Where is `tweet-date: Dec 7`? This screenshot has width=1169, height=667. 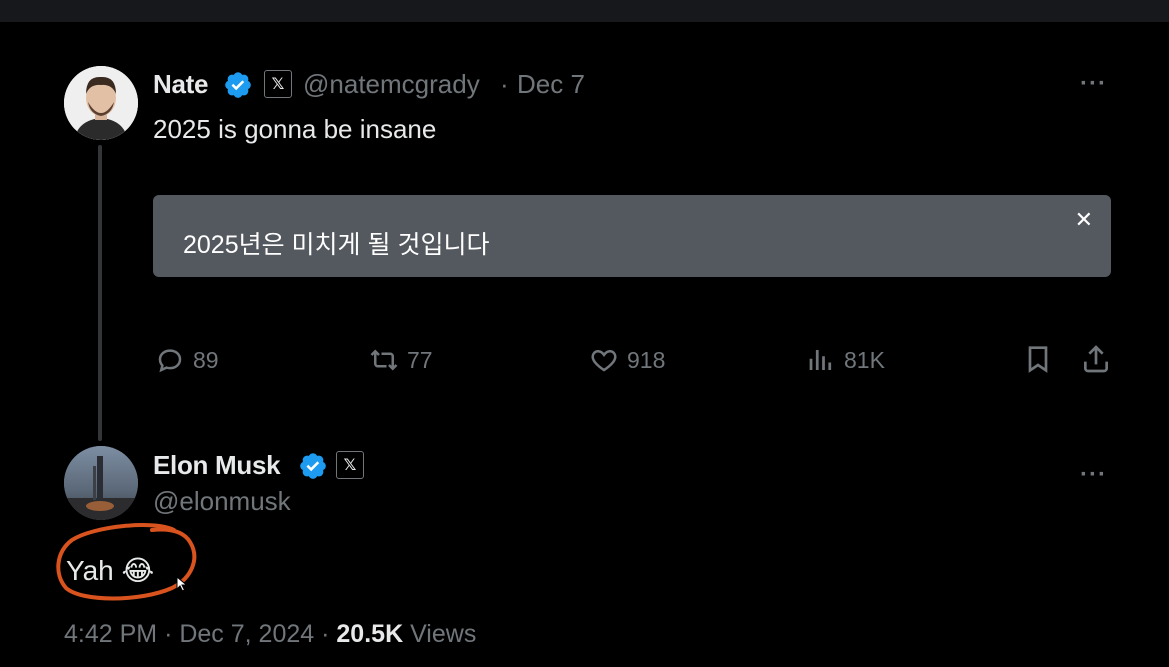 tweet-date: Dec 7 is located at coordinates (551, 84).